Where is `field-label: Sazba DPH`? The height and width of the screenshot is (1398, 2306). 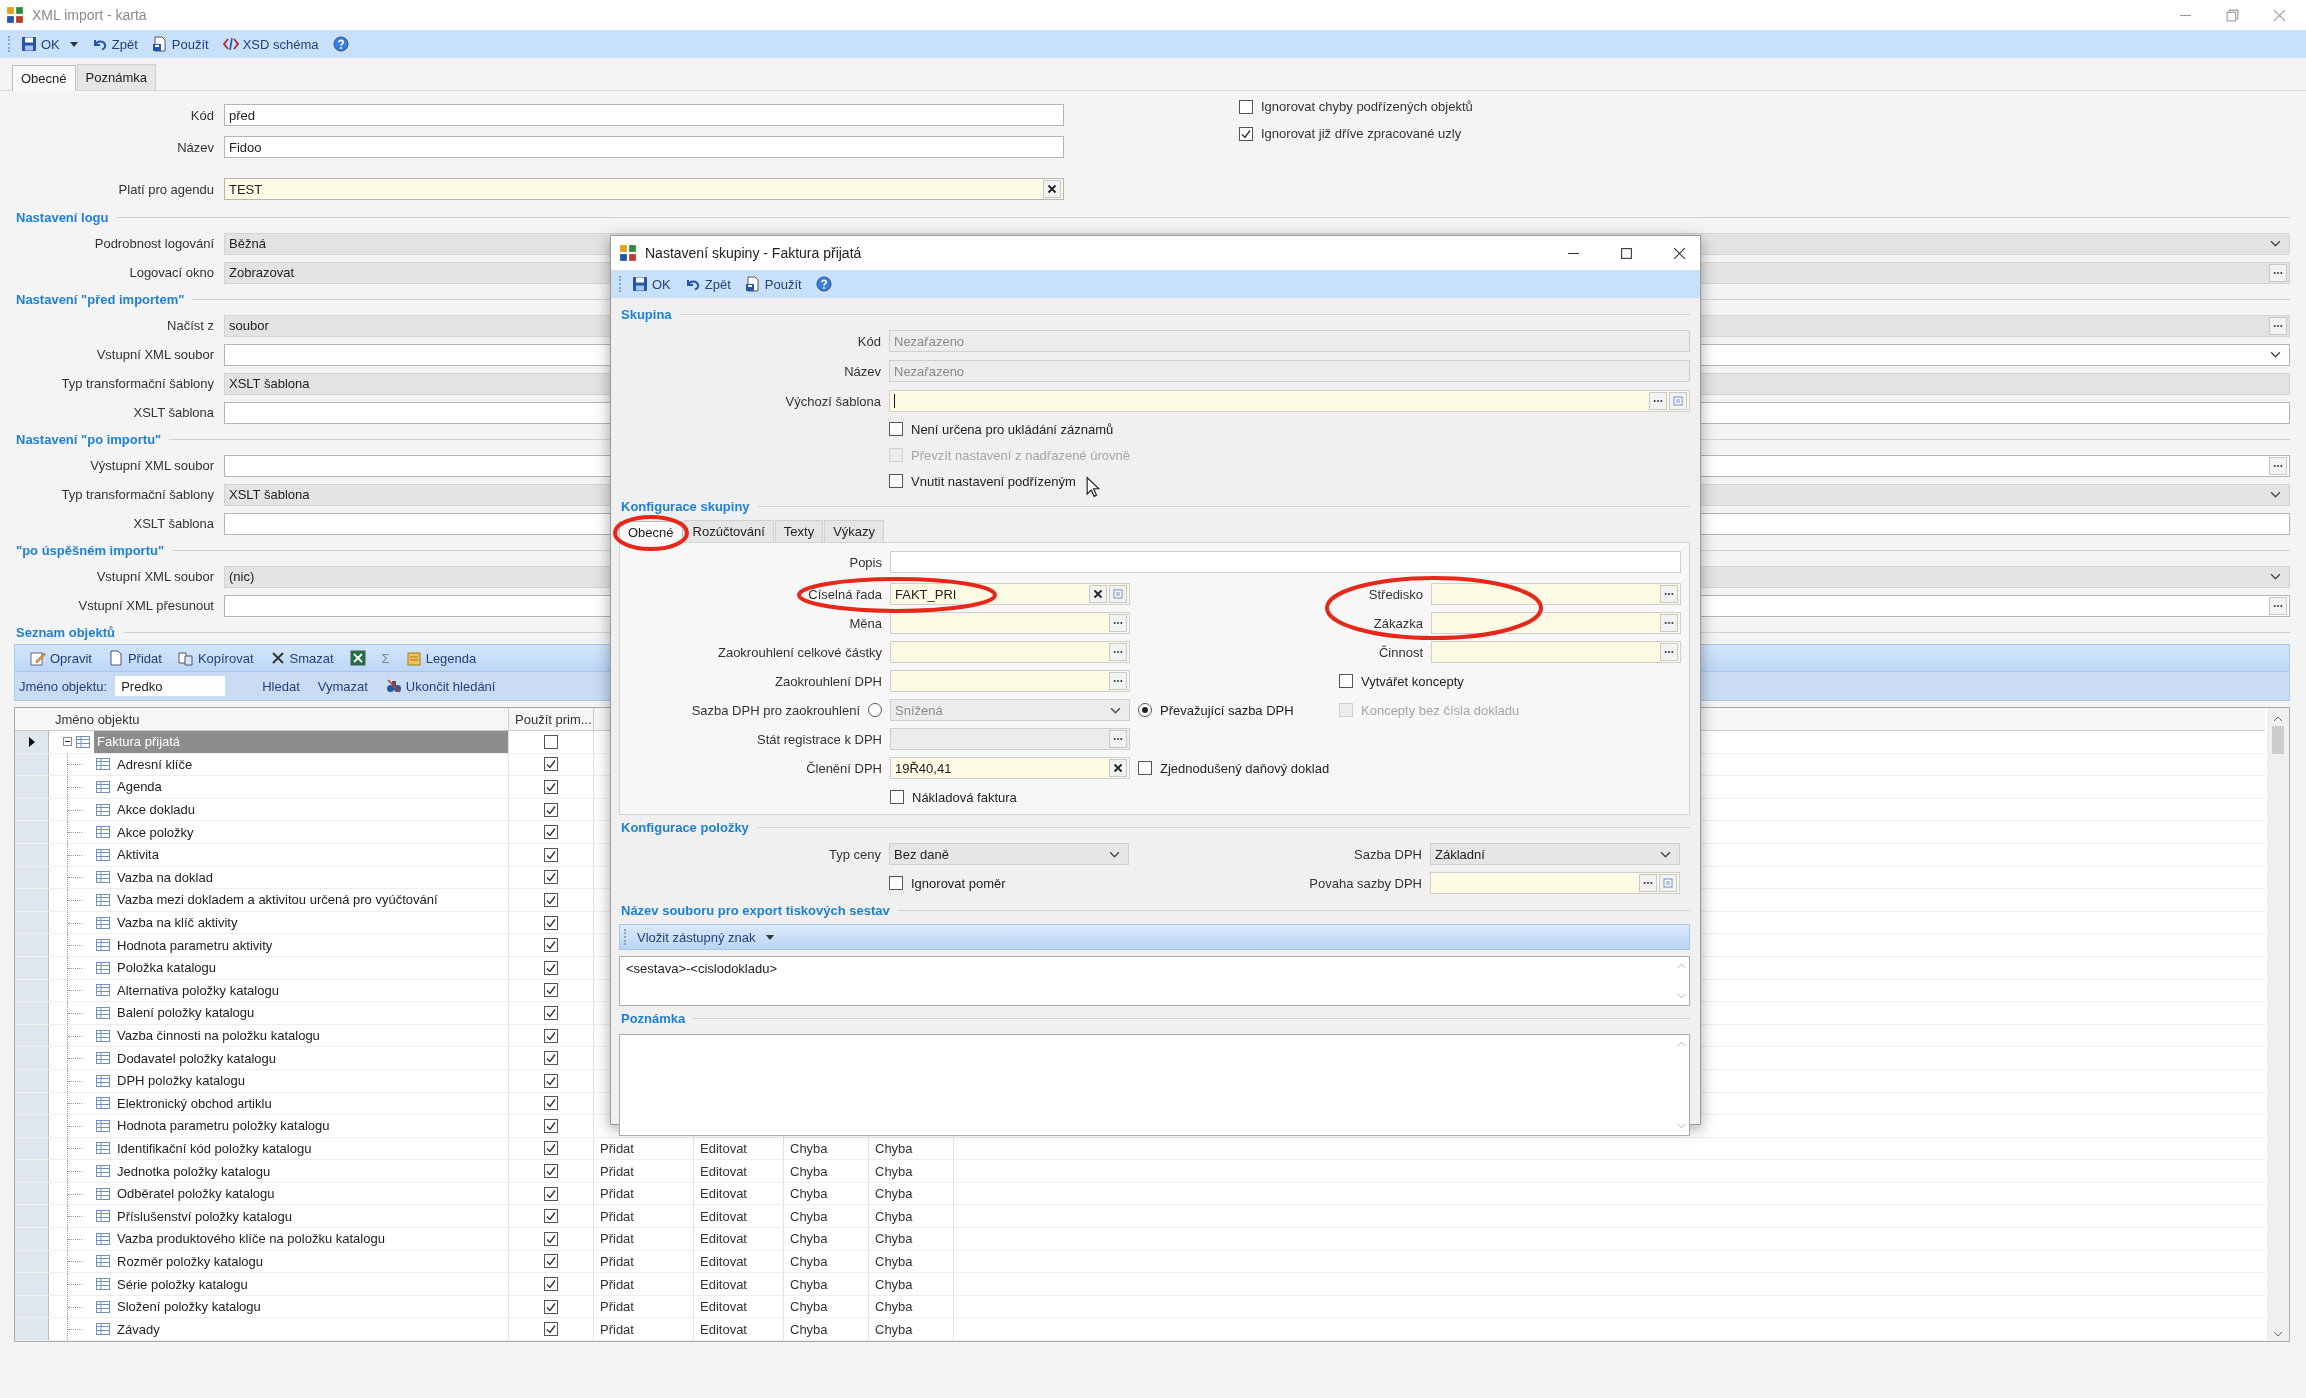 field-label: Sazba DPH is located at coordinates (1388, 854).